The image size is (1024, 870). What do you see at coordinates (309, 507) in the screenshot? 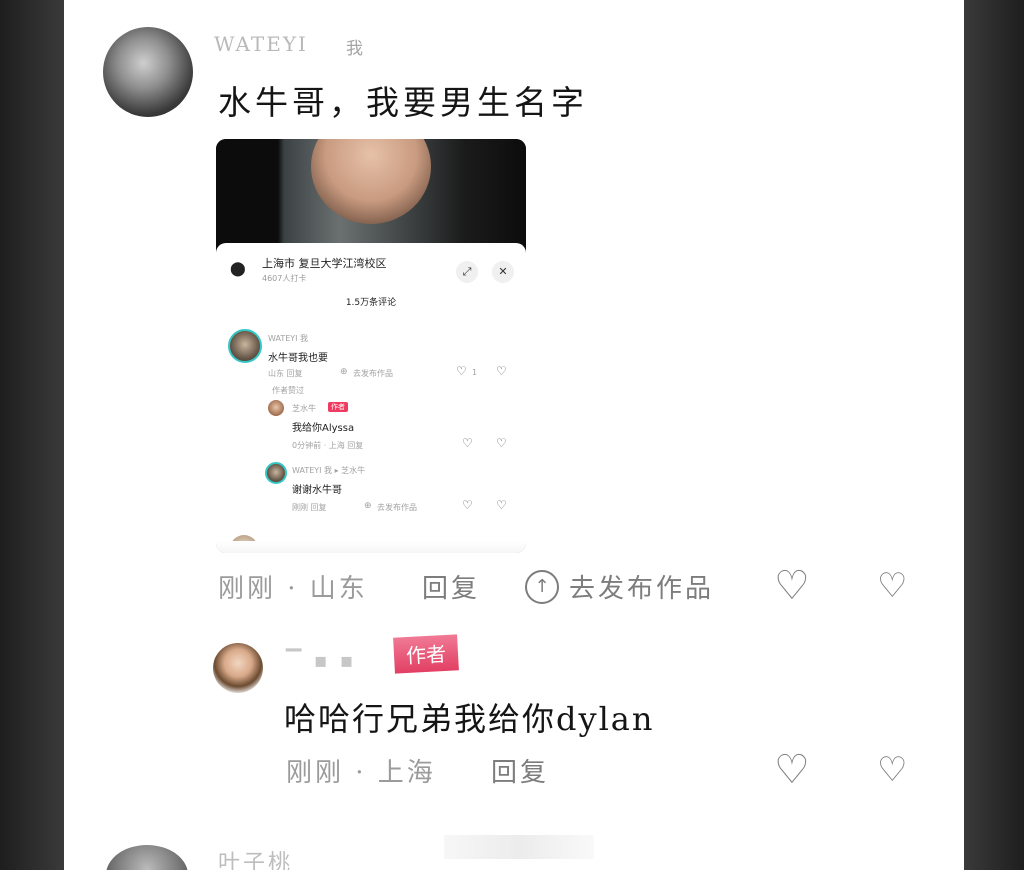
I see `comment-meta: 刚刚 回复` at bounding box center [309, 507].